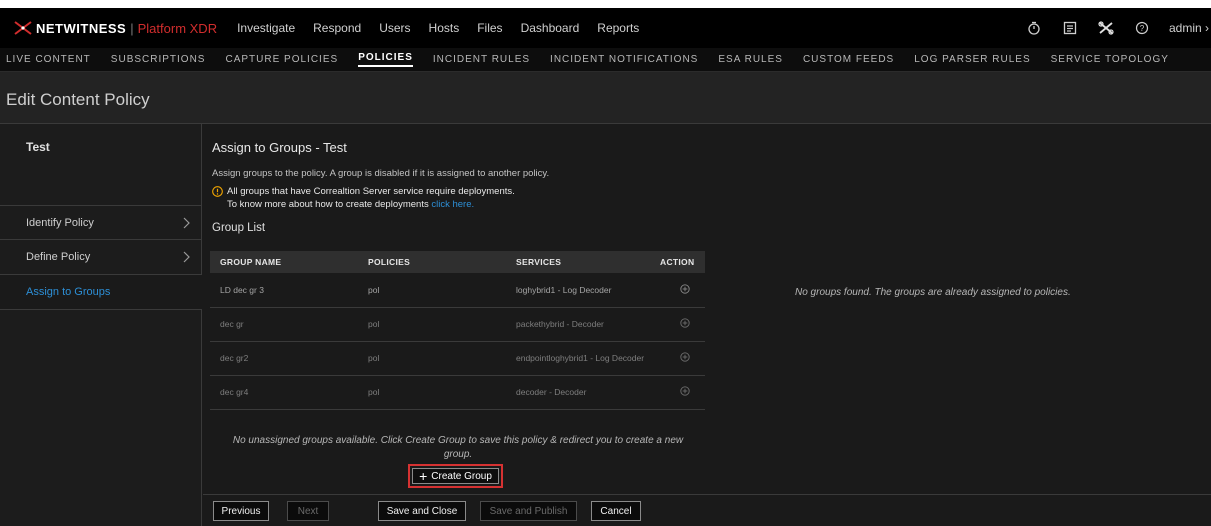 This screenshot has width=1211, height=526. I want to click on nav-respond: Respond, so click(337, 28).